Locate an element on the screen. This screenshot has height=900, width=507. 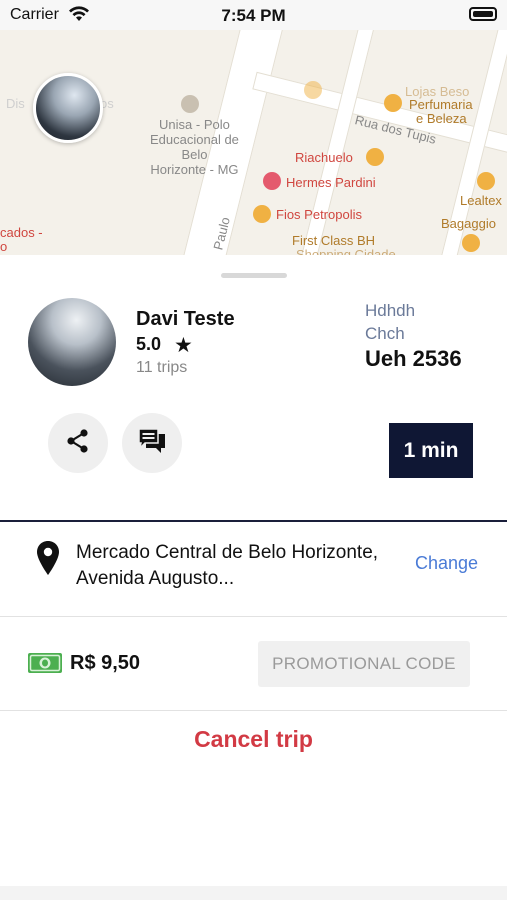
cash-icon is located at coordinates (45, 665).